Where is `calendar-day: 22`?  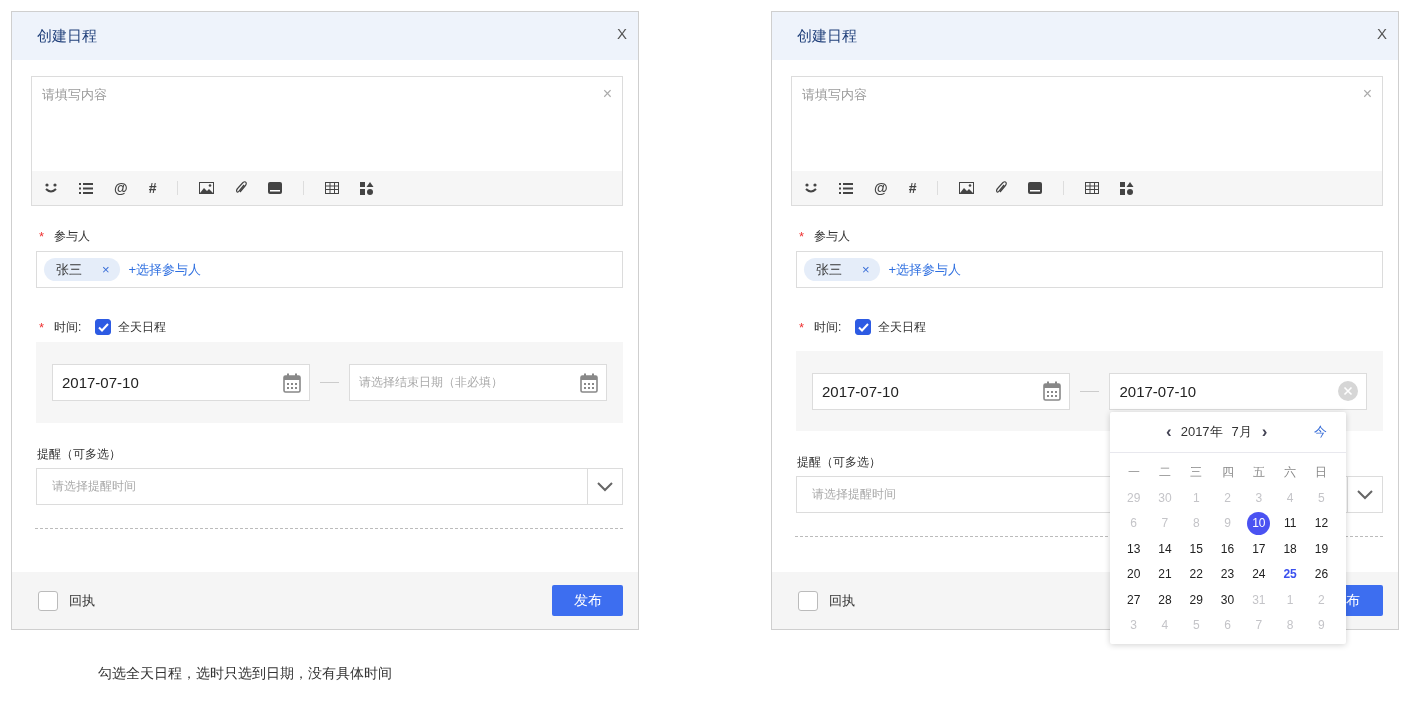
calendar-day: 22 is located at coordinates (1196, 574).